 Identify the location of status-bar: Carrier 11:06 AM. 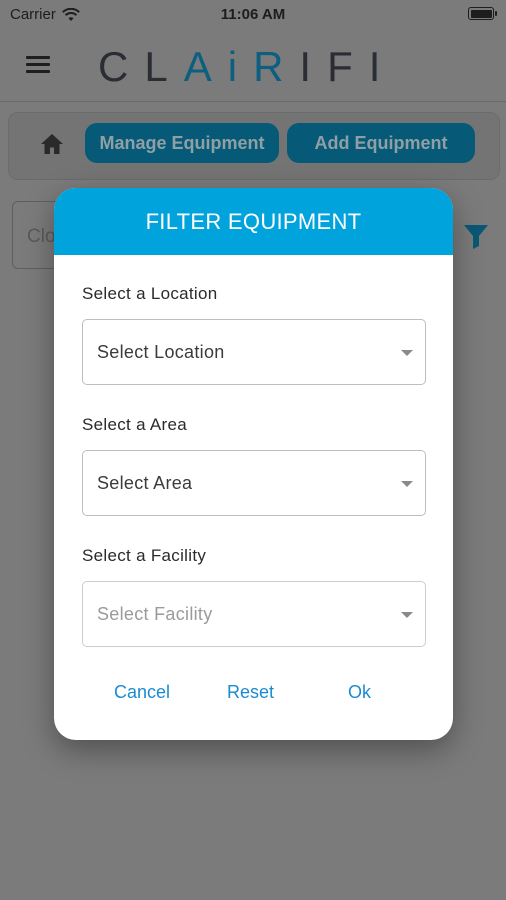
(253, 15).